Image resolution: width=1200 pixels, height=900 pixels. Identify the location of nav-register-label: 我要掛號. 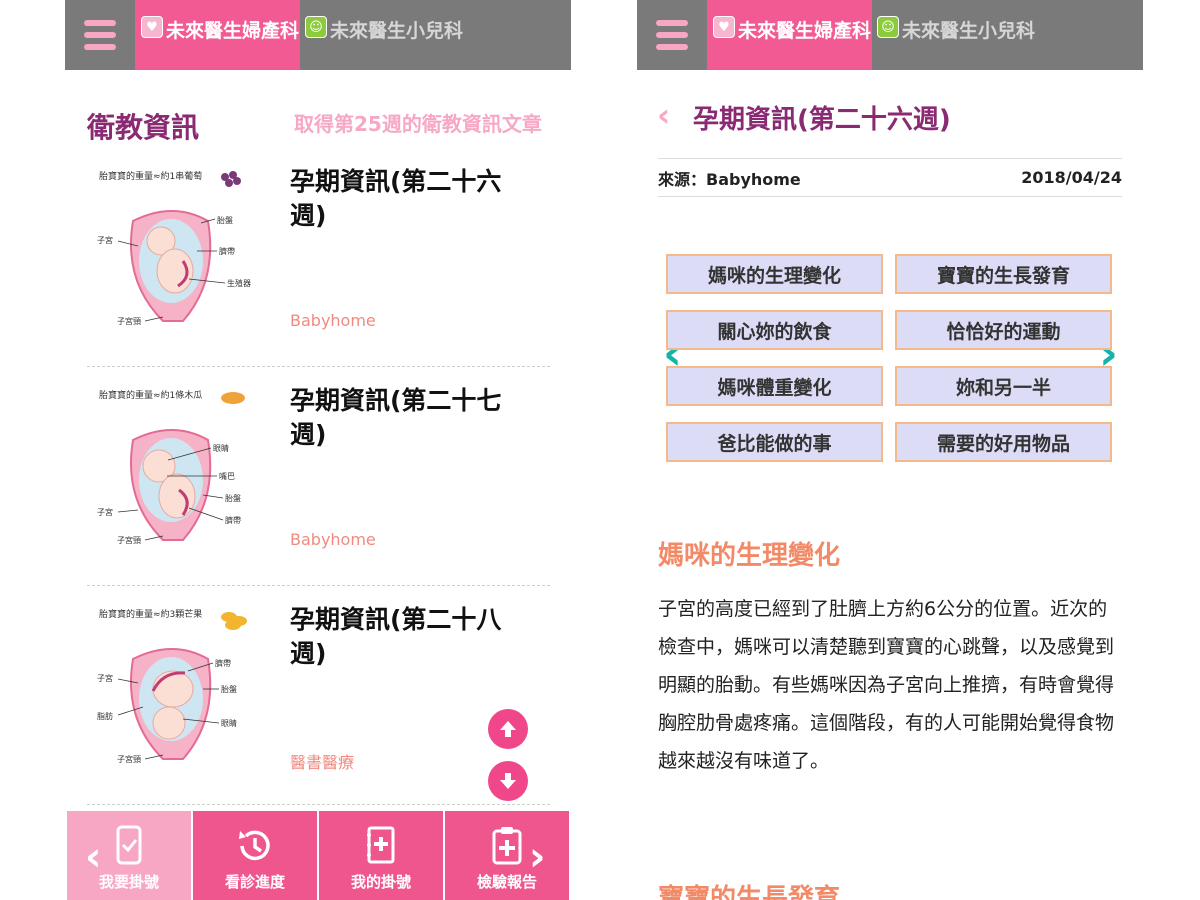
(128, 882).